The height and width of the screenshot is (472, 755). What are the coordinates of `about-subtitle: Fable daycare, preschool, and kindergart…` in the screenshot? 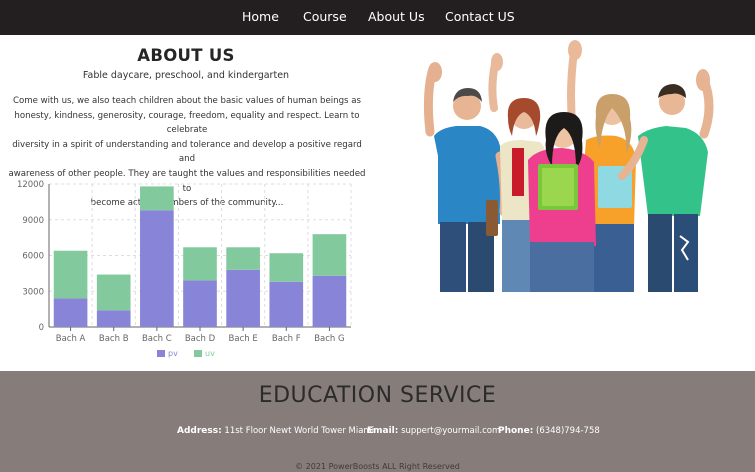 It's located at (186, 75).